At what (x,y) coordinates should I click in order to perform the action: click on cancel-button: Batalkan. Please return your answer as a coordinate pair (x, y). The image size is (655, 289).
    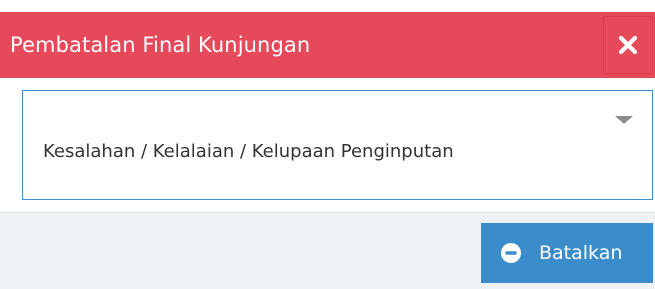
    Looking at the image, I should click on (567, 253).